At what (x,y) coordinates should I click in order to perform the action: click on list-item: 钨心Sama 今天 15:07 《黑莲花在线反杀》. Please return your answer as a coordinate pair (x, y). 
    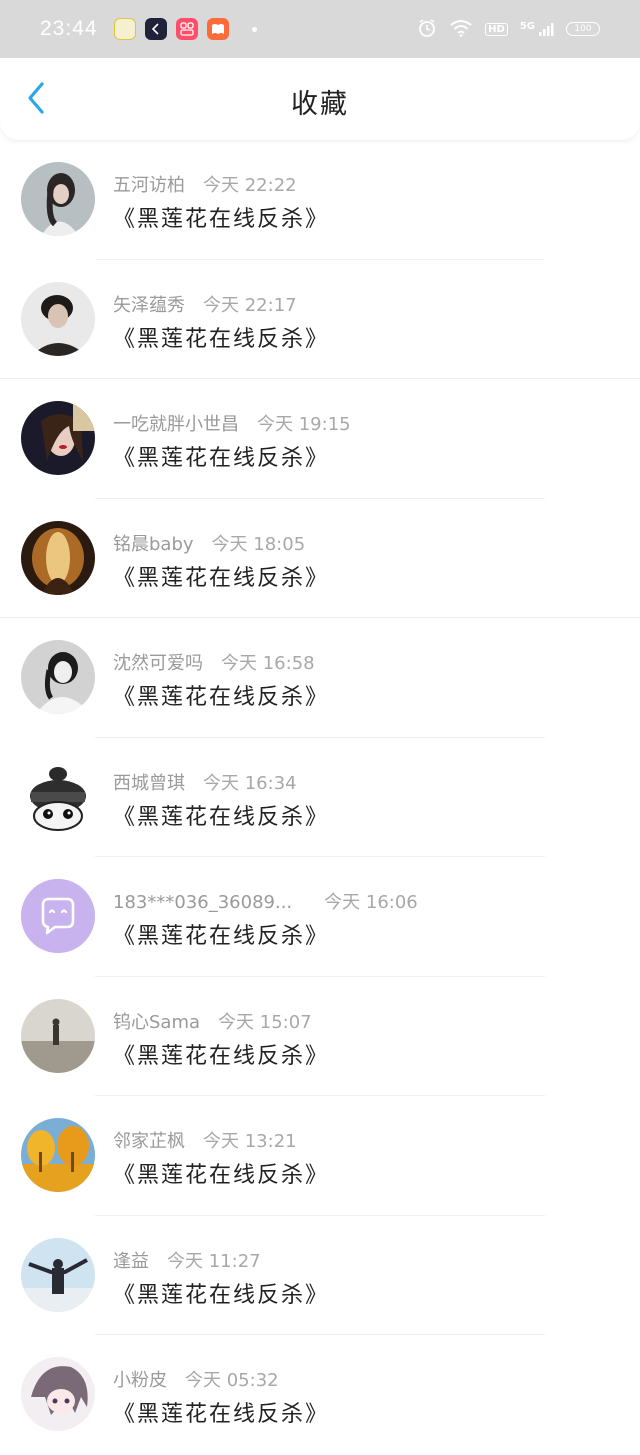
    Looking at the image, I should click on (320, 1036).